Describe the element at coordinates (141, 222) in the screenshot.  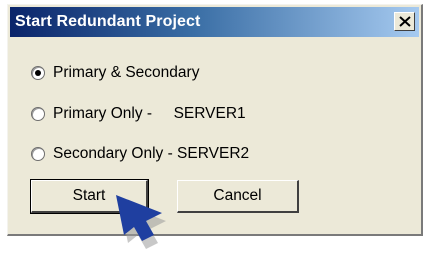
I see `mouse-pointer-icon` at that location.